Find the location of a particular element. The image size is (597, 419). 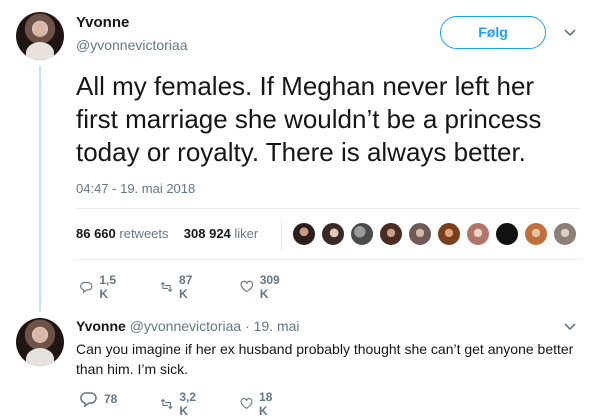

retweets-label: retweets is located at coordinates (143, 233).